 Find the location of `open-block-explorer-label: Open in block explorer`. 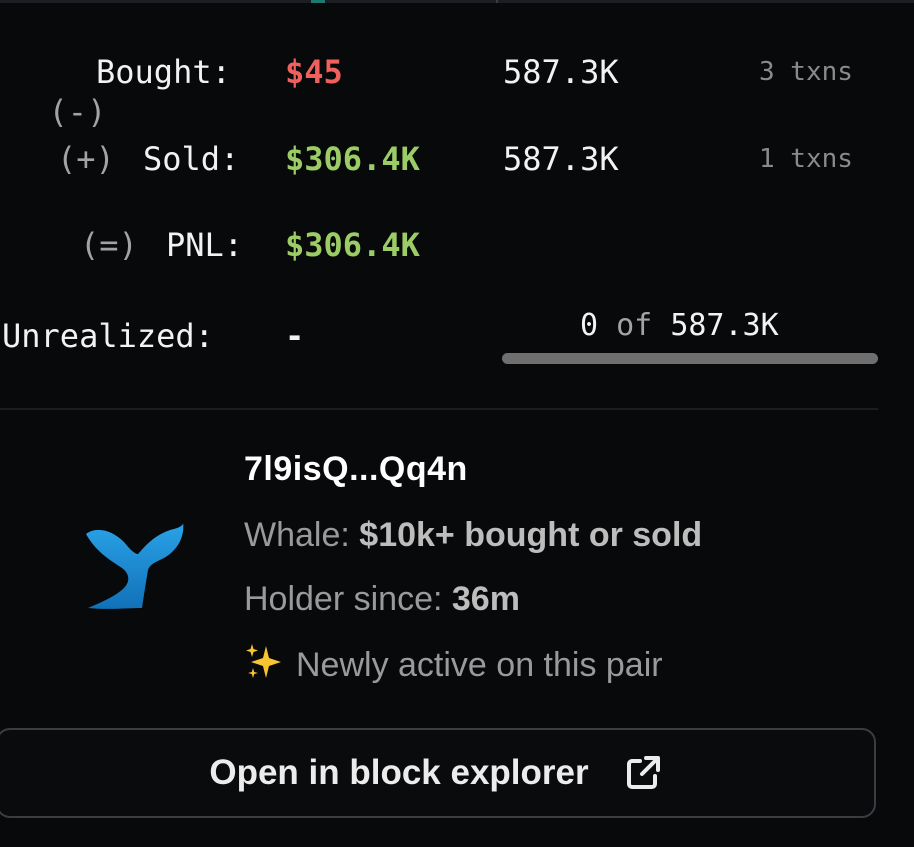

open-block-explorer-label: Open in block explorer is located at coordinates (399, 772).